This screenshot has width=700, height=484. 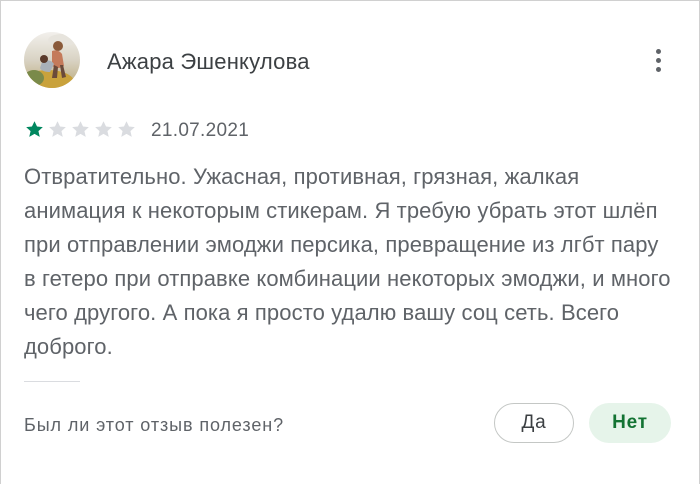 I want to click on user-avatar-photo-icon, so click(x=52, y=60).